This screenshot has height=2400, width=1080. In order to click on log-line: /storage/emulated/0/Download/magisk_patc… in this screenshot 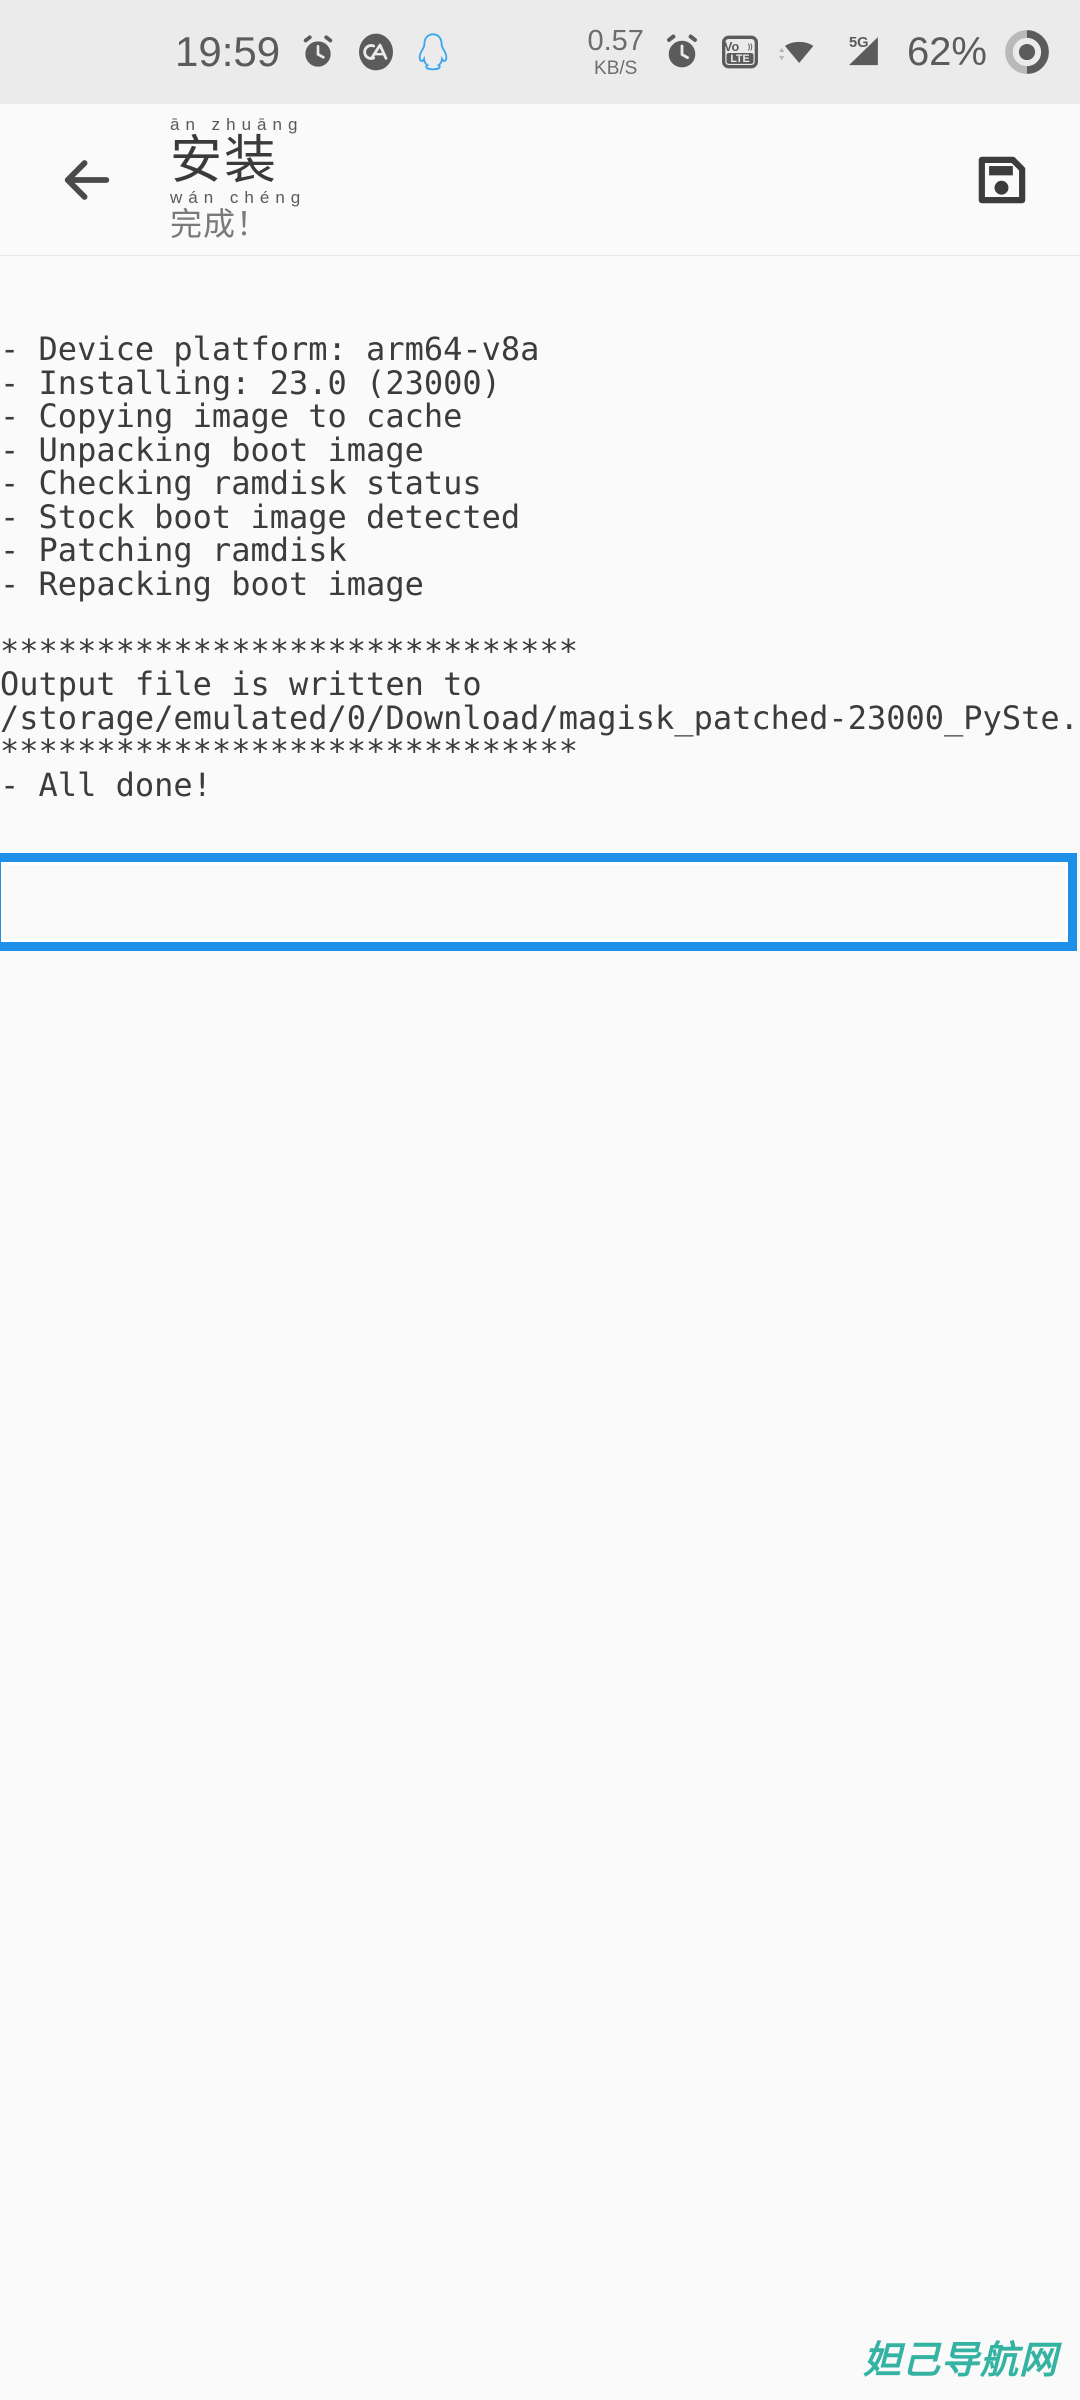, I will do `click(540, 717)`.